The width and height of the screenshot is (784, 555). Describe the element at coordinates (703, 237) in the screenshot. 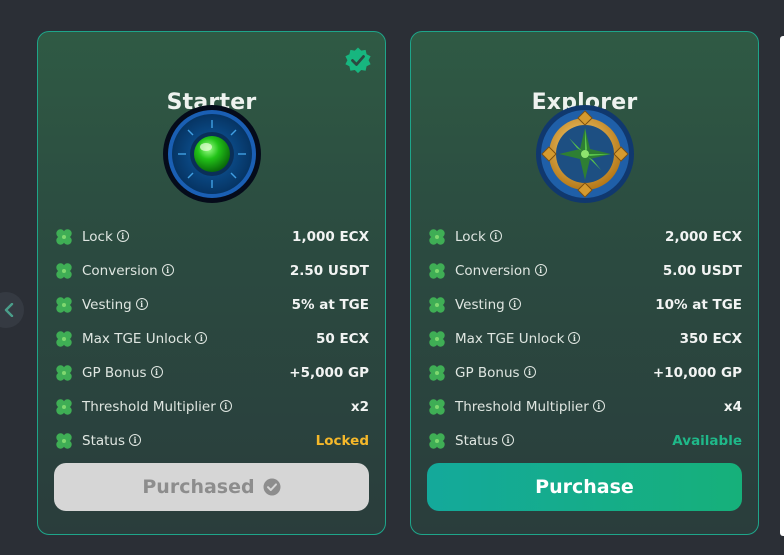

I see `detail-value: 2,000 ECX` at that location.